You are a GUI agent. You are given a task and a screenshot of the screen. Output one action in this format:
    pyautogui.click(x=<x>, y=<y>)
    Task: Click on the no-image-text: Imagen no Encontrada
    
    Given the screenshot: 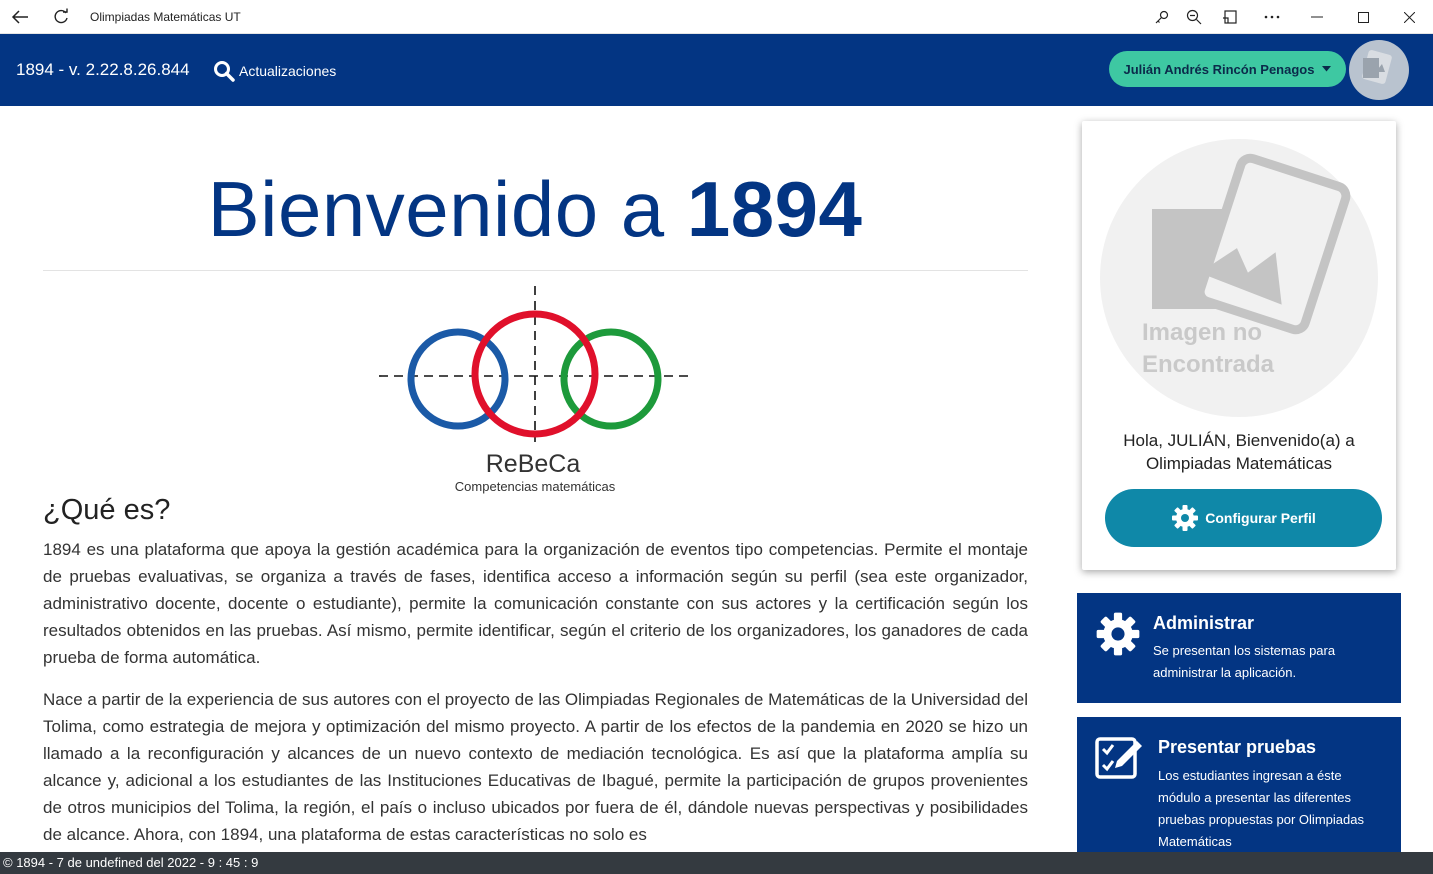 What is the action you would take?
    pyautogui.click(x=1208, y=348)
    